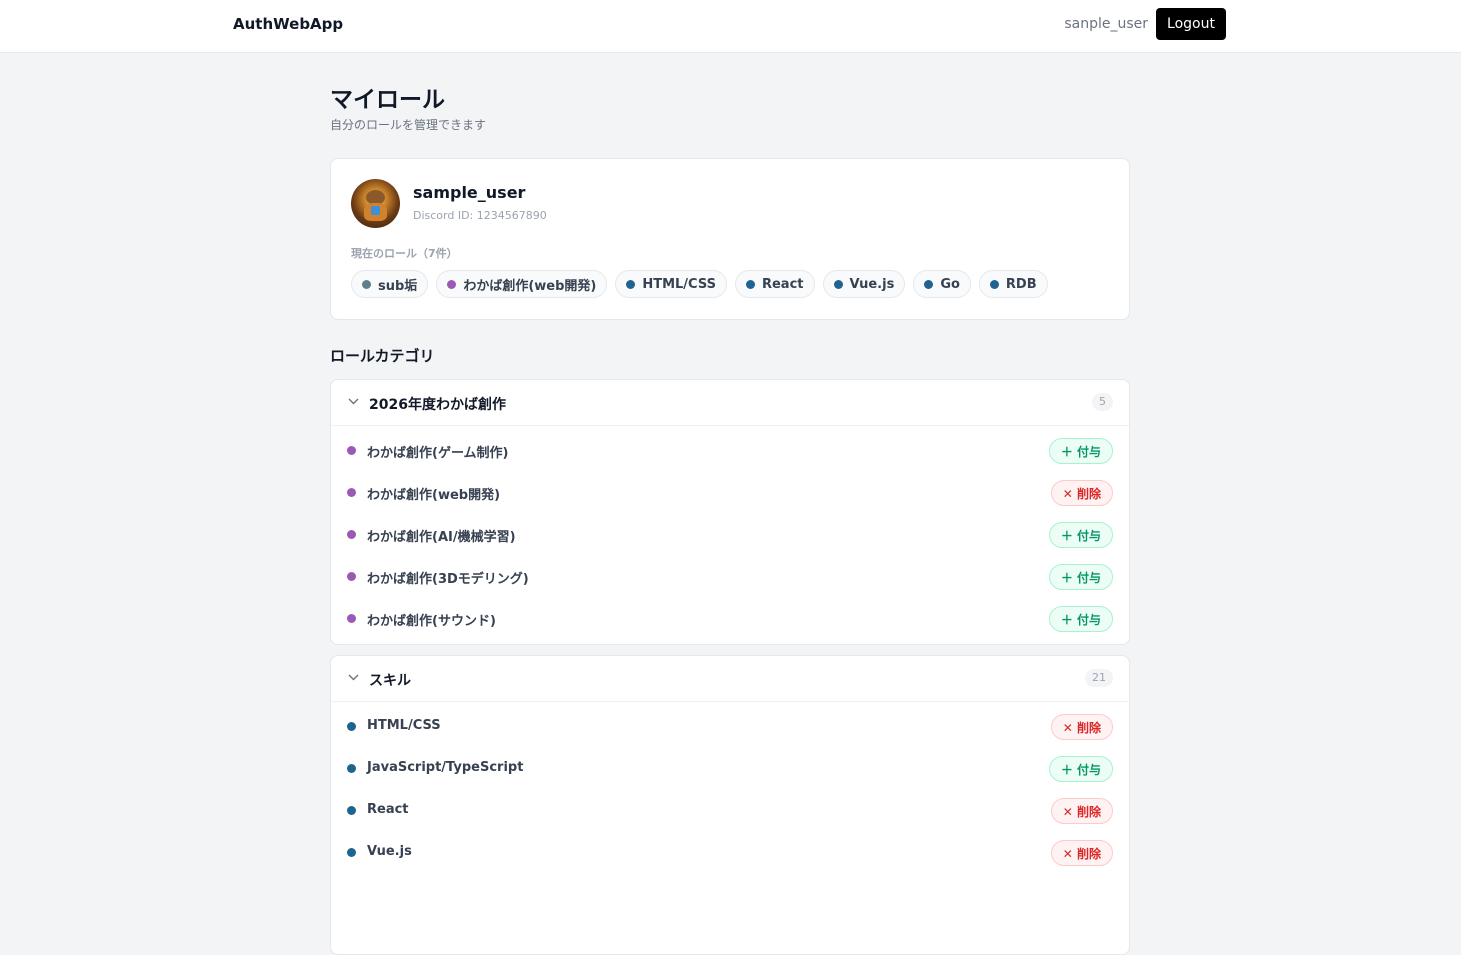  I want to click on profile-name: sample_user, so click(469, 192).